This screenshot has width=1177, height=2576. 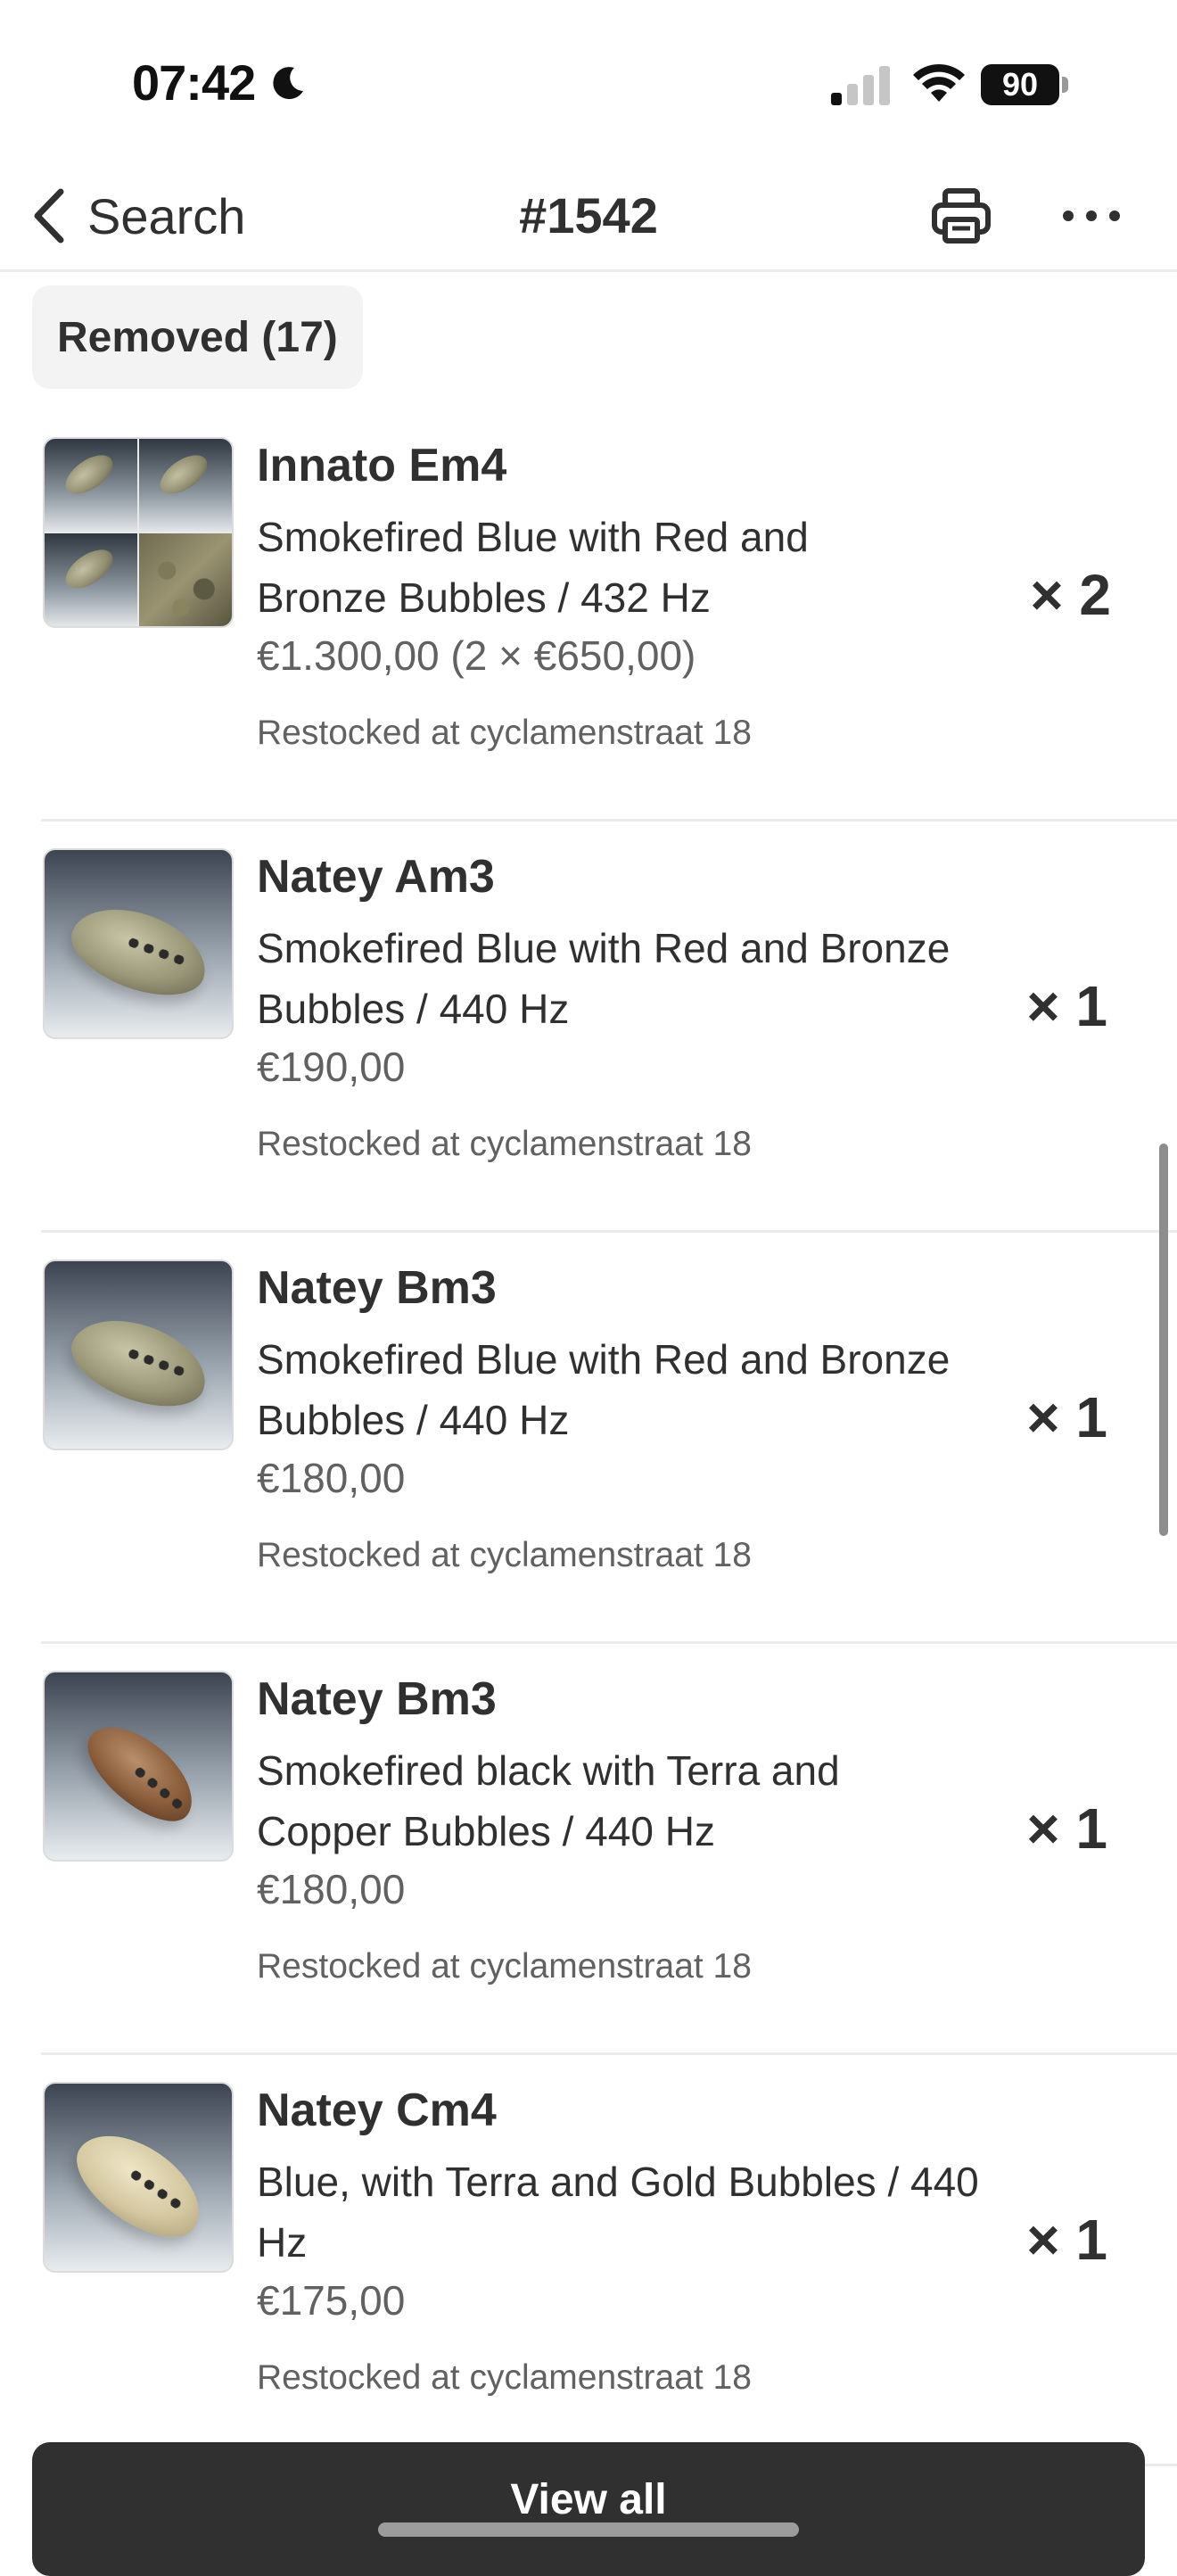 I want to click on battery-nub, so click(x=1065, y=85).